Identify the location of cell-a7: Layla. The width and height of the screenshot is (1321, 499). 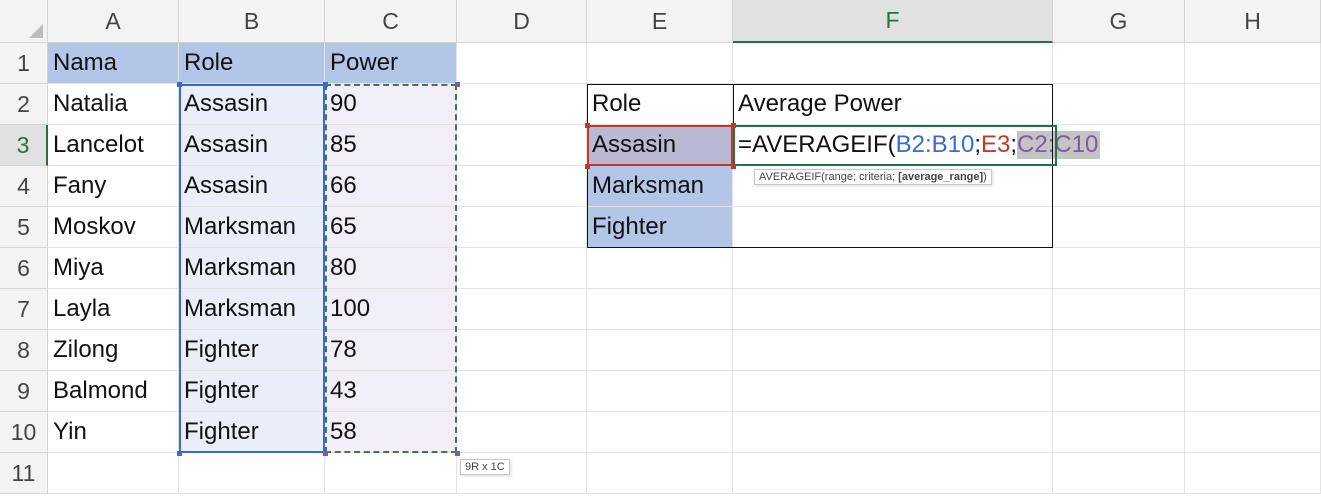
(113, 309).